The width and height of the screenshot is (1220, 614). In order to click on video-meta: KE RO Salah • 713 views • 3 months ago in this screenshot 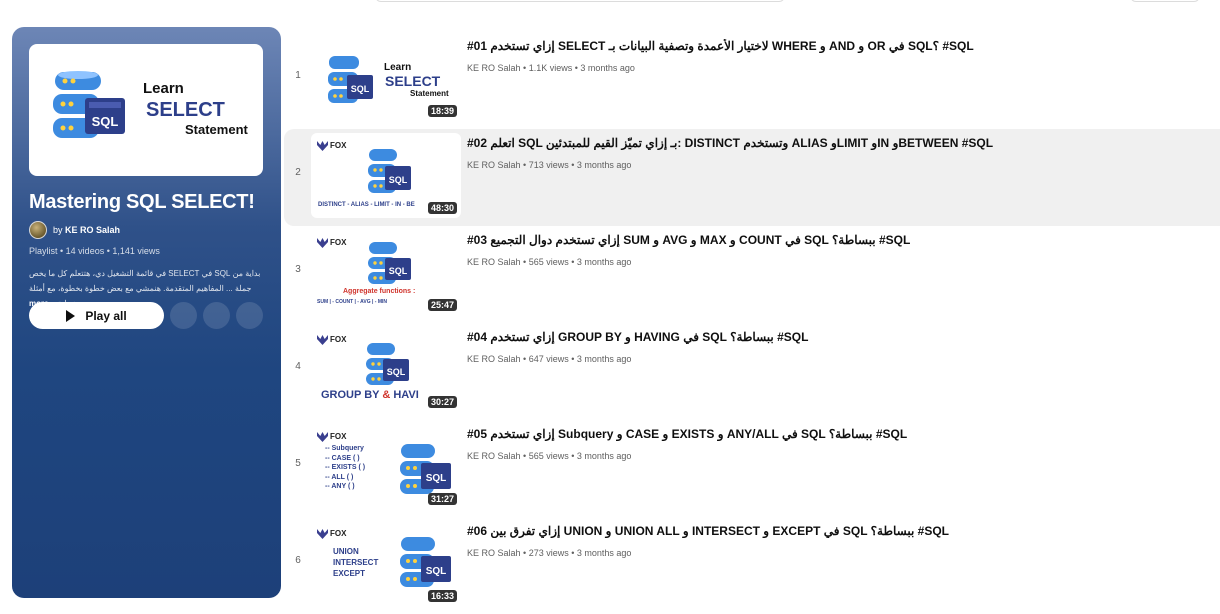, I will do `click(549, 165)`.